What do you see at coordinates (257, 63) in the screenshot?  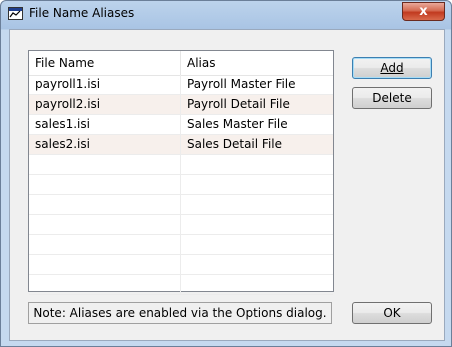 I see `column-header-alias: Alias` at bounding box center [257, 63].